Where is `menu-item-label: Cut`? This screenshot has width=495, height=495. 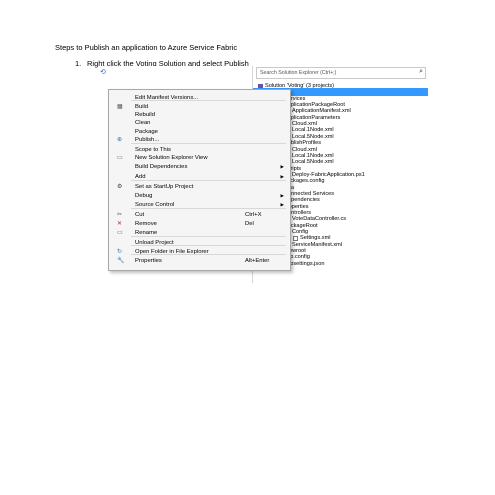
menu-item-label: Cut is located at coordinates (140, 215).